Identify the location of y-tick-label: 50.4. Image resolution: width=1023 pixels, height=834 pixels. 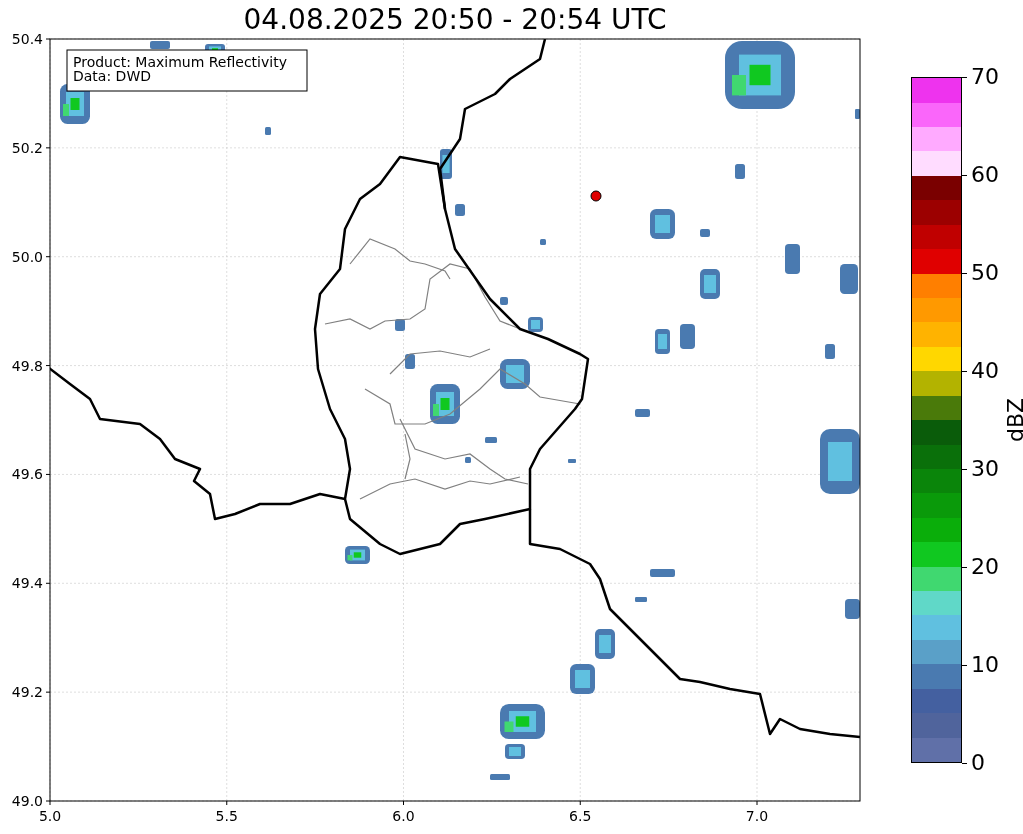
(27, 39).